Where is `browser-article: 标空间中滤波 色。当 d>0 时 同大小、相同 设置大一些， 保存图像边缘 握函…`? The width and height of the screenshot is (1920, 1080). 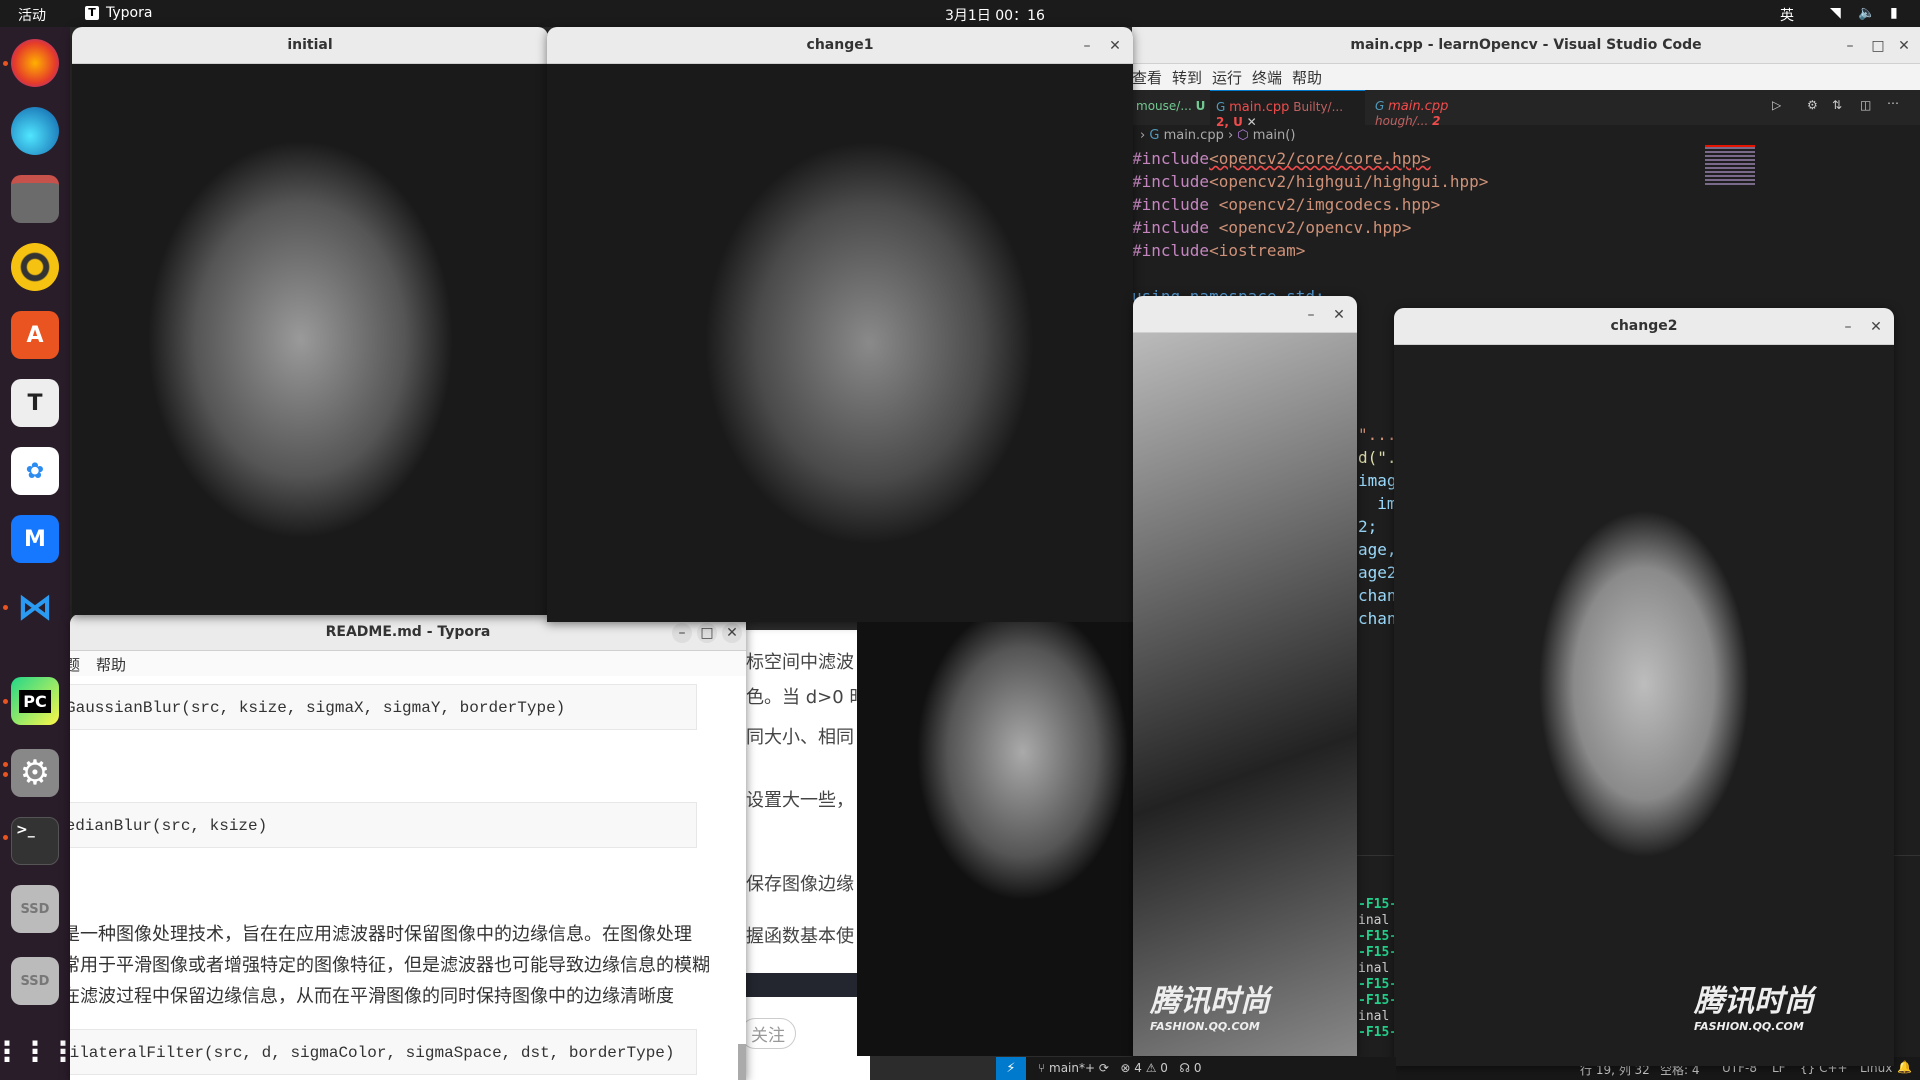 browser-article: 标空间中滤波 色。当 d>0 时 同大小、相同 设置大一些， 保存图像边缘 握函… is located at coordinates (805, 855).